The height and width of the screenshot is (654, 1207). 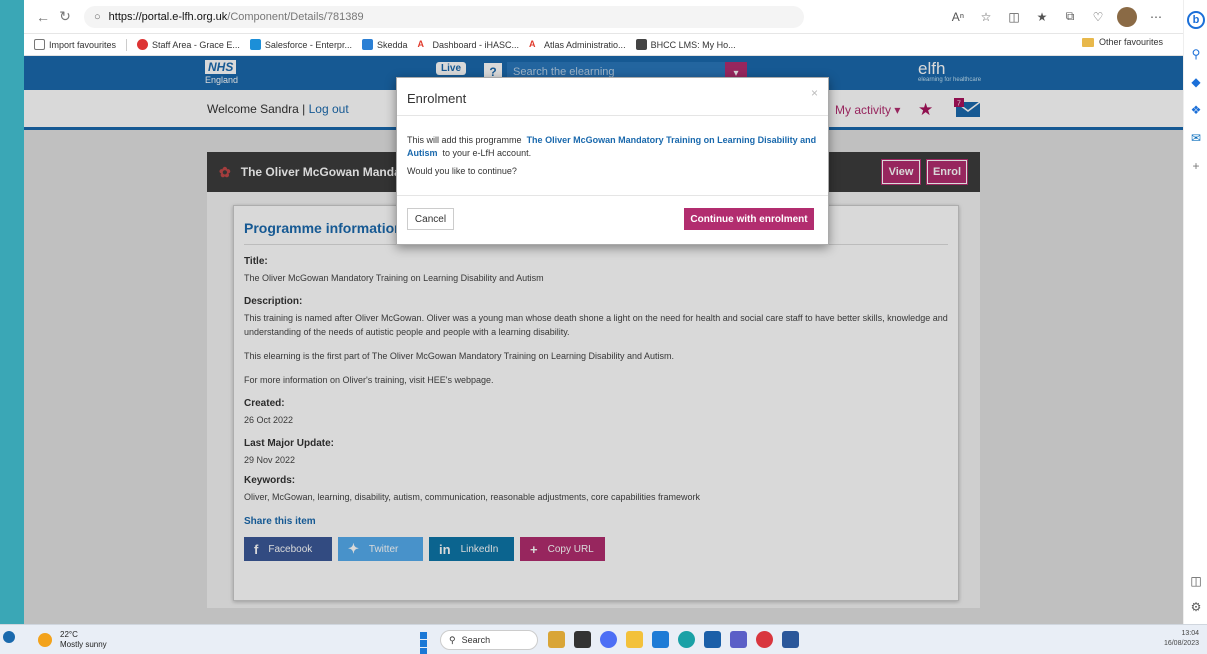 What do you see at coordinates (12, 312) in the screenshot?
I see `desktop-edge` at bounding box center [12, 312].